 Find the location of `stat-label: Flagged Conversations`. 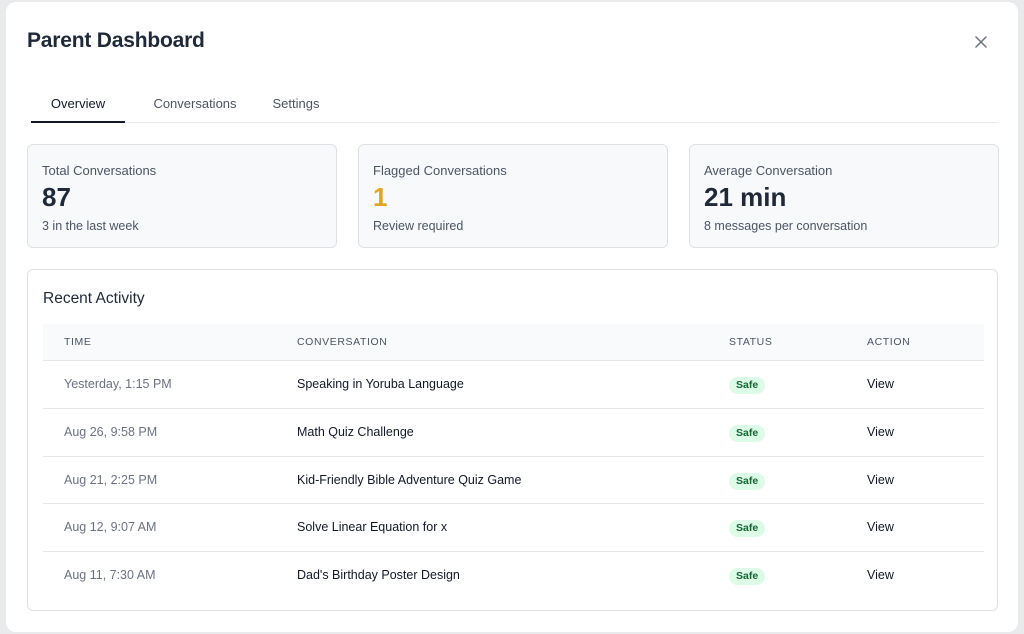

stat-label: Flagged Conversations is located at coordinates (440, 170).